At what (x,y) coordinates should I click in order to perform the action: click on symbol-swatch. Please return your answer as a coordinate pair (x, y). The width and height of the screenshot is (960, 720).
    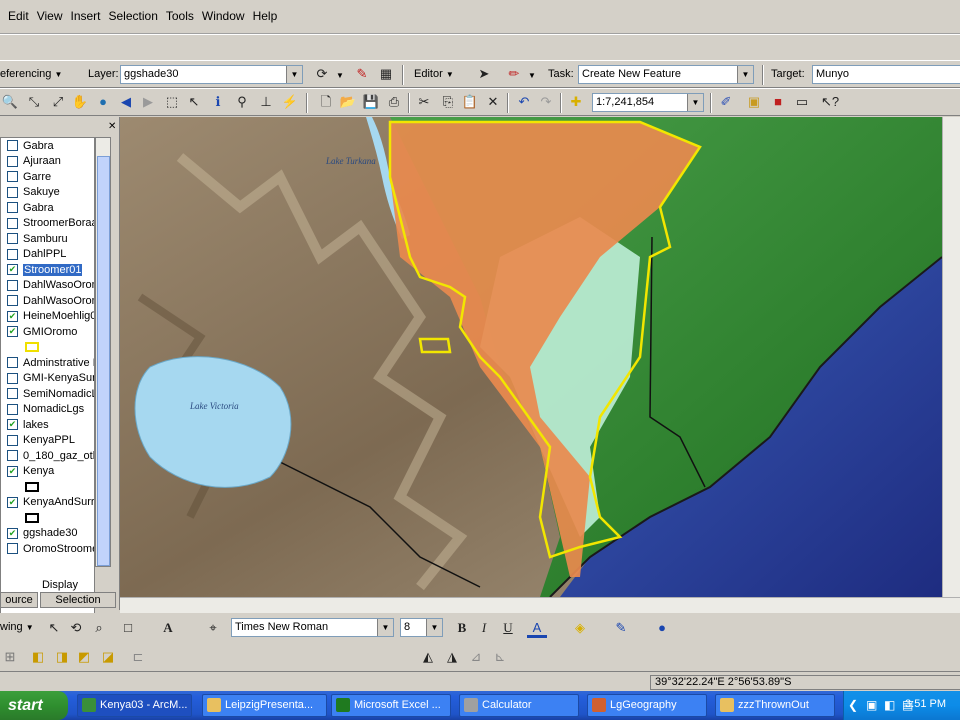
    Looking at the image, I should click on (32, 486).